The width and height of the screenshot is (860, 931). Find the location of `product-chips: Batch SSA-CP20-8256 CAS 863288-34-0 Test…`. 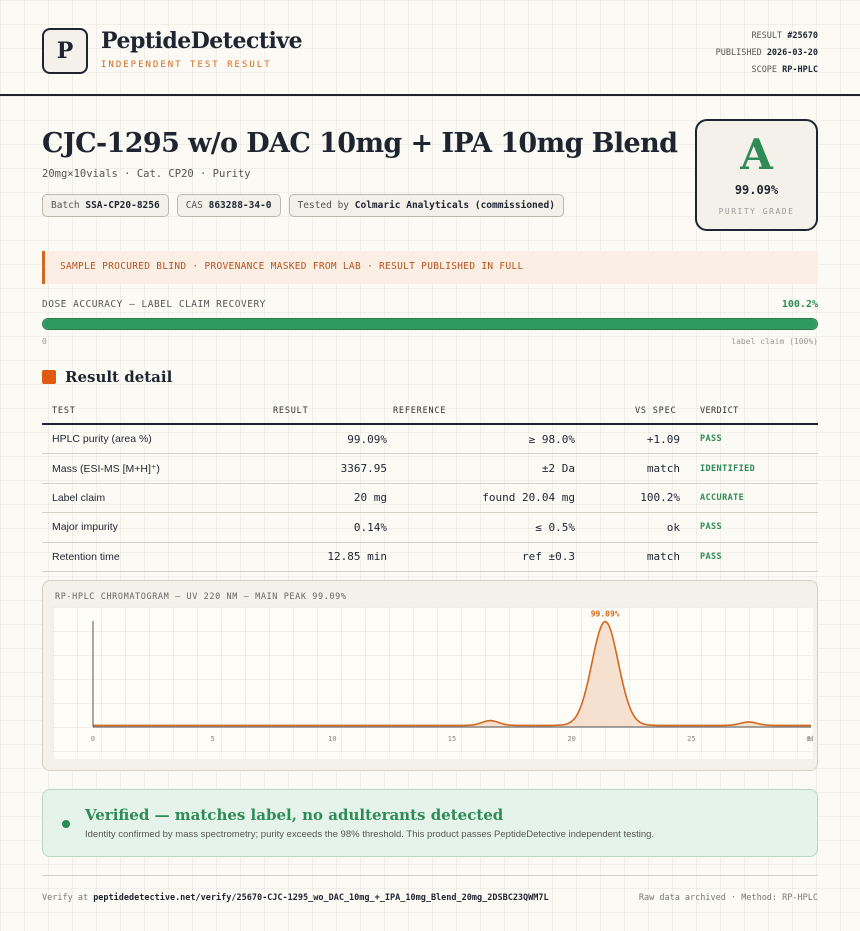

product-chips: Batch SSA-CP20-8256 CAS 863288-34-0 Test… is located at coordinates (303, 205).